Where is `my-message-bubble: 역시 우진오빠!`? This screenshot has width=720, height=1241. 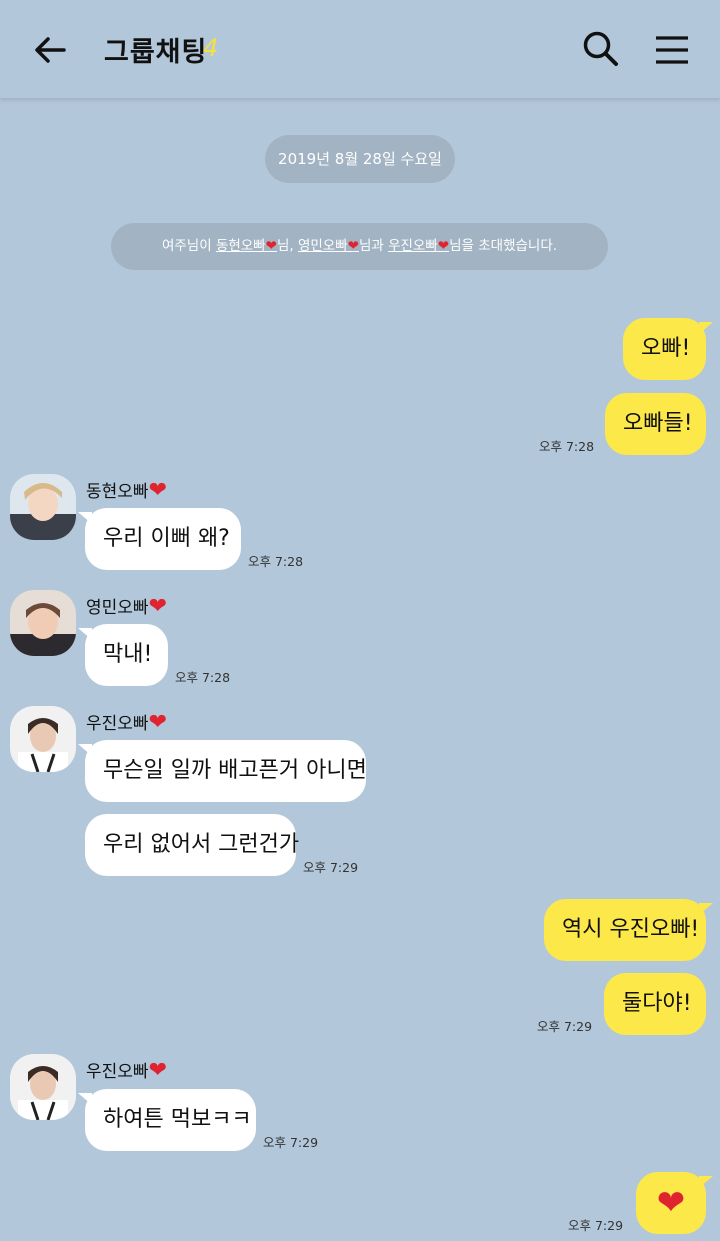
my-message-bubble: 역시 우진오빠! is located at coordinates (628, 930).